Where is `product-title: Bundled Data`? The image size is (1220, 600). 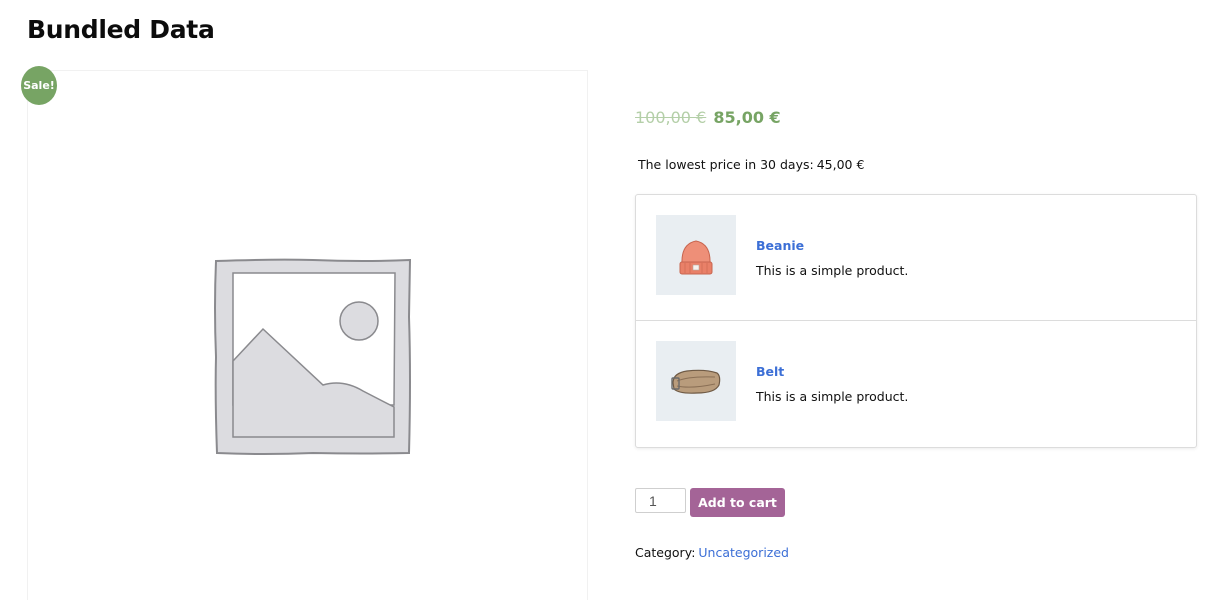
product-title: Bundled Data is located at coordinates (121, 29).